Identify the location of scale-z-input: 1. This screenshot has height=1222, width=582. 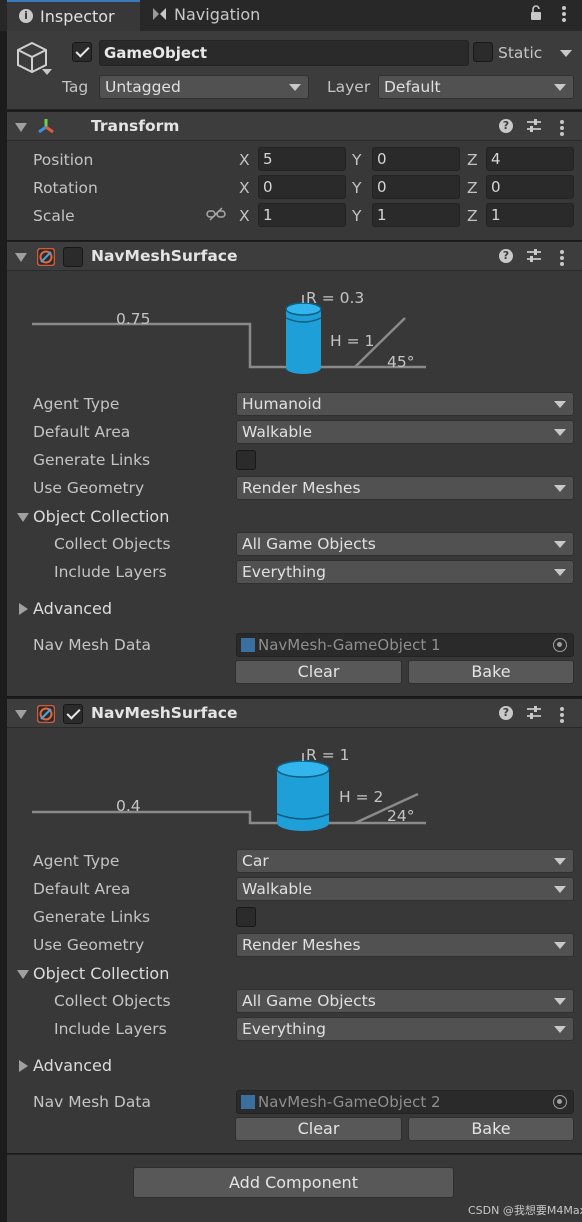
(530, 215).